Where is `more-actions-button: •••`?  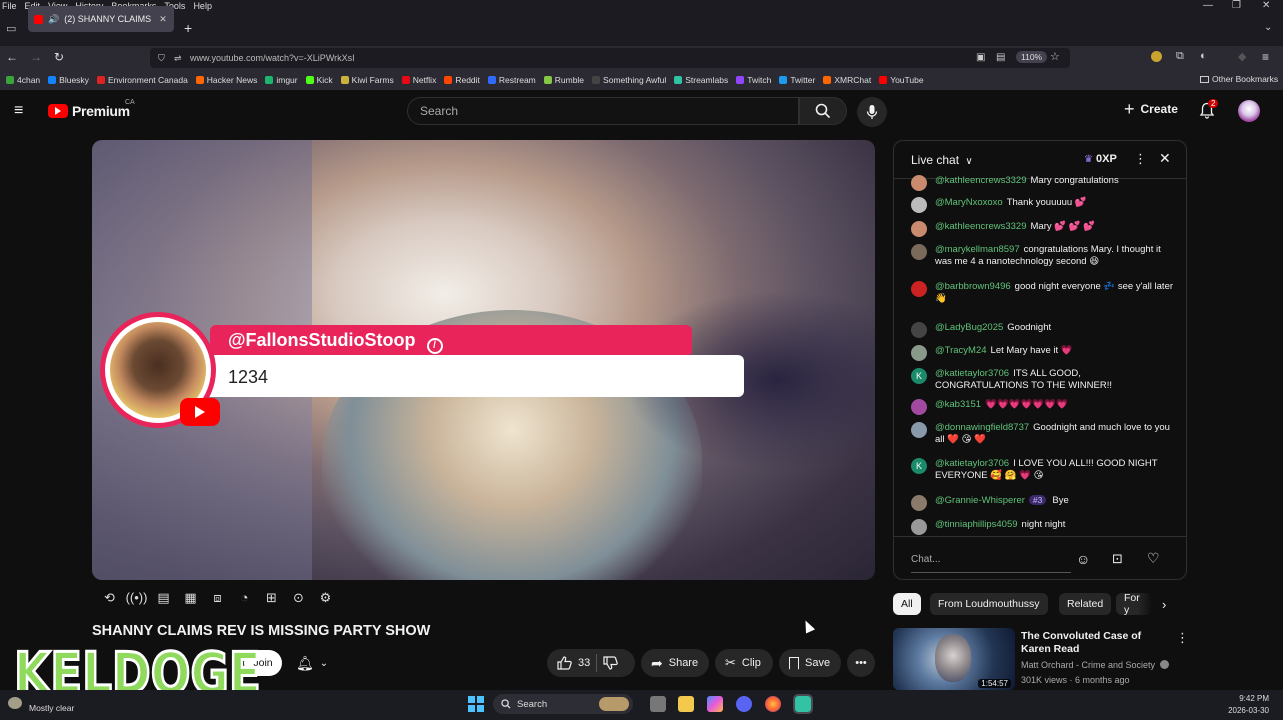 more-actions-button: ••• is located at coordinates (861, 663).